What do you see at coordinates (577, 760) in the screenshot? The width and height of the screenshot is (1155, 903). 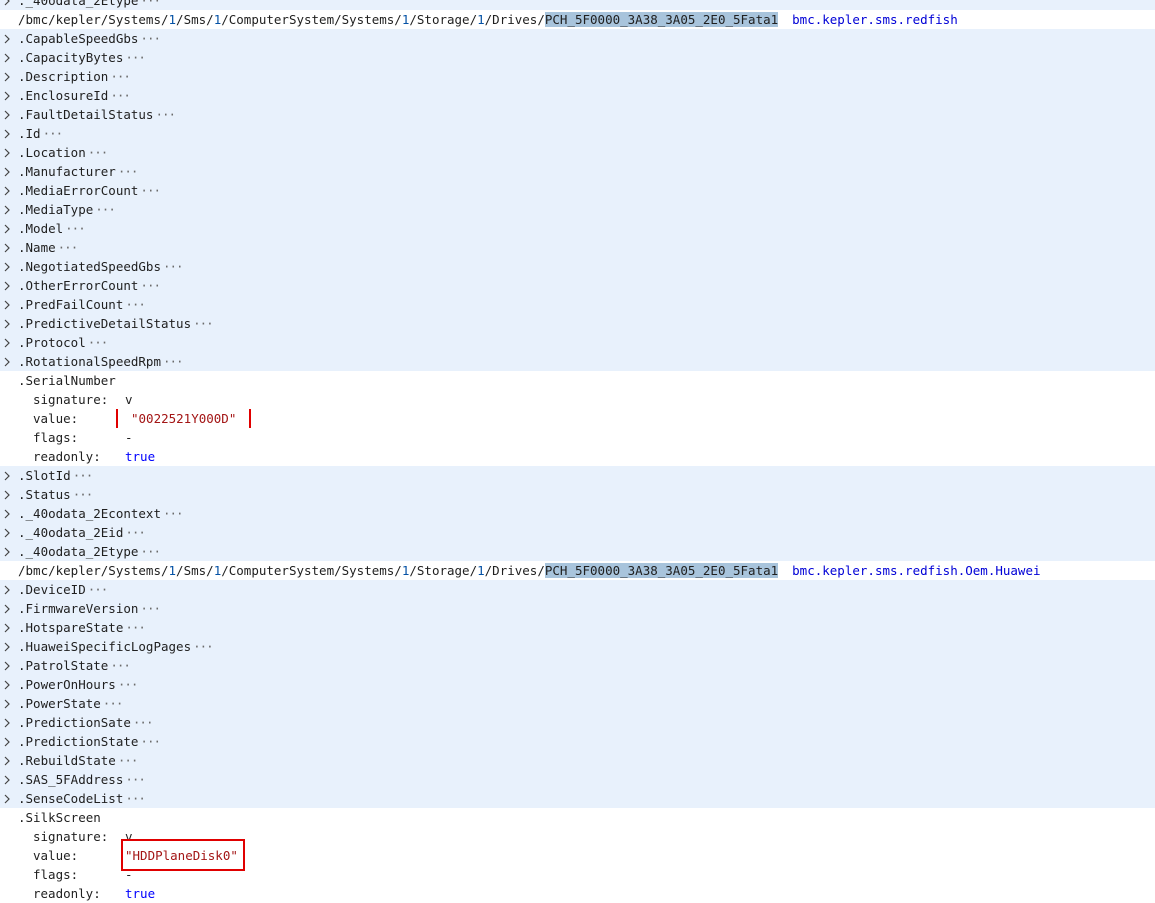 I see `tree-item: .RebuildState ···` at bounding box center [577, 760].